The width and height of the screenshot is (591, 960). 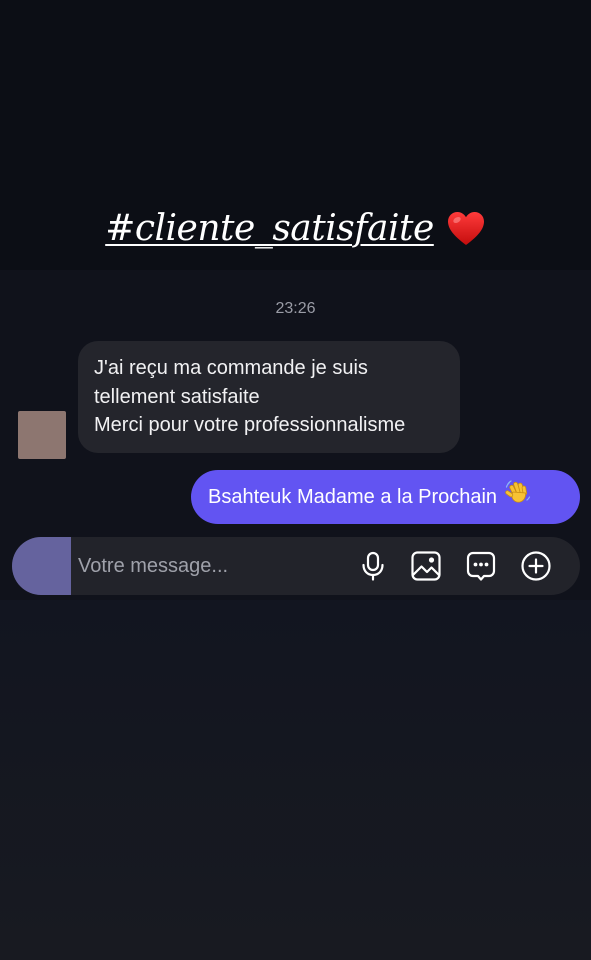 What do you see at coordinates (269, 228) in the screenshot?
I see `caption-hashtag: #cliente_satisfaite` at bounding box center [269, 228].